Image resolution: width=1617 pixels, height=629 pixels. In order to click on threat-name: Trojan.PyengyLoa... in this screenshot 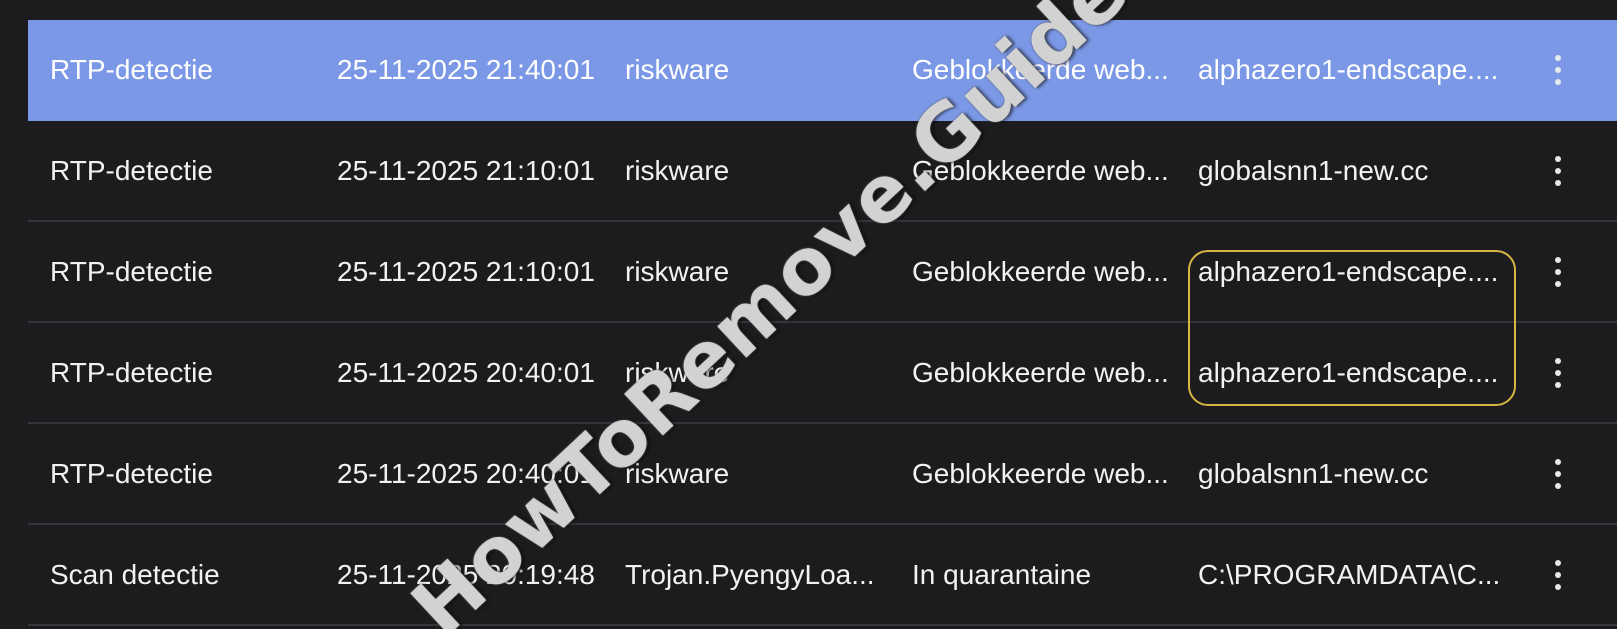, I will do `click(750, 574)`.